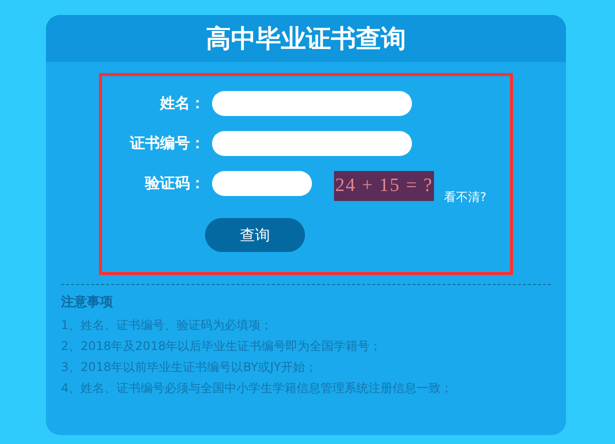 Image resolution: width=615 pixels, height=444 pixels. Describe the element at coordinates (306, 39) in the screenshot. I see `page-title: 高中毕业证书查询` at that location.